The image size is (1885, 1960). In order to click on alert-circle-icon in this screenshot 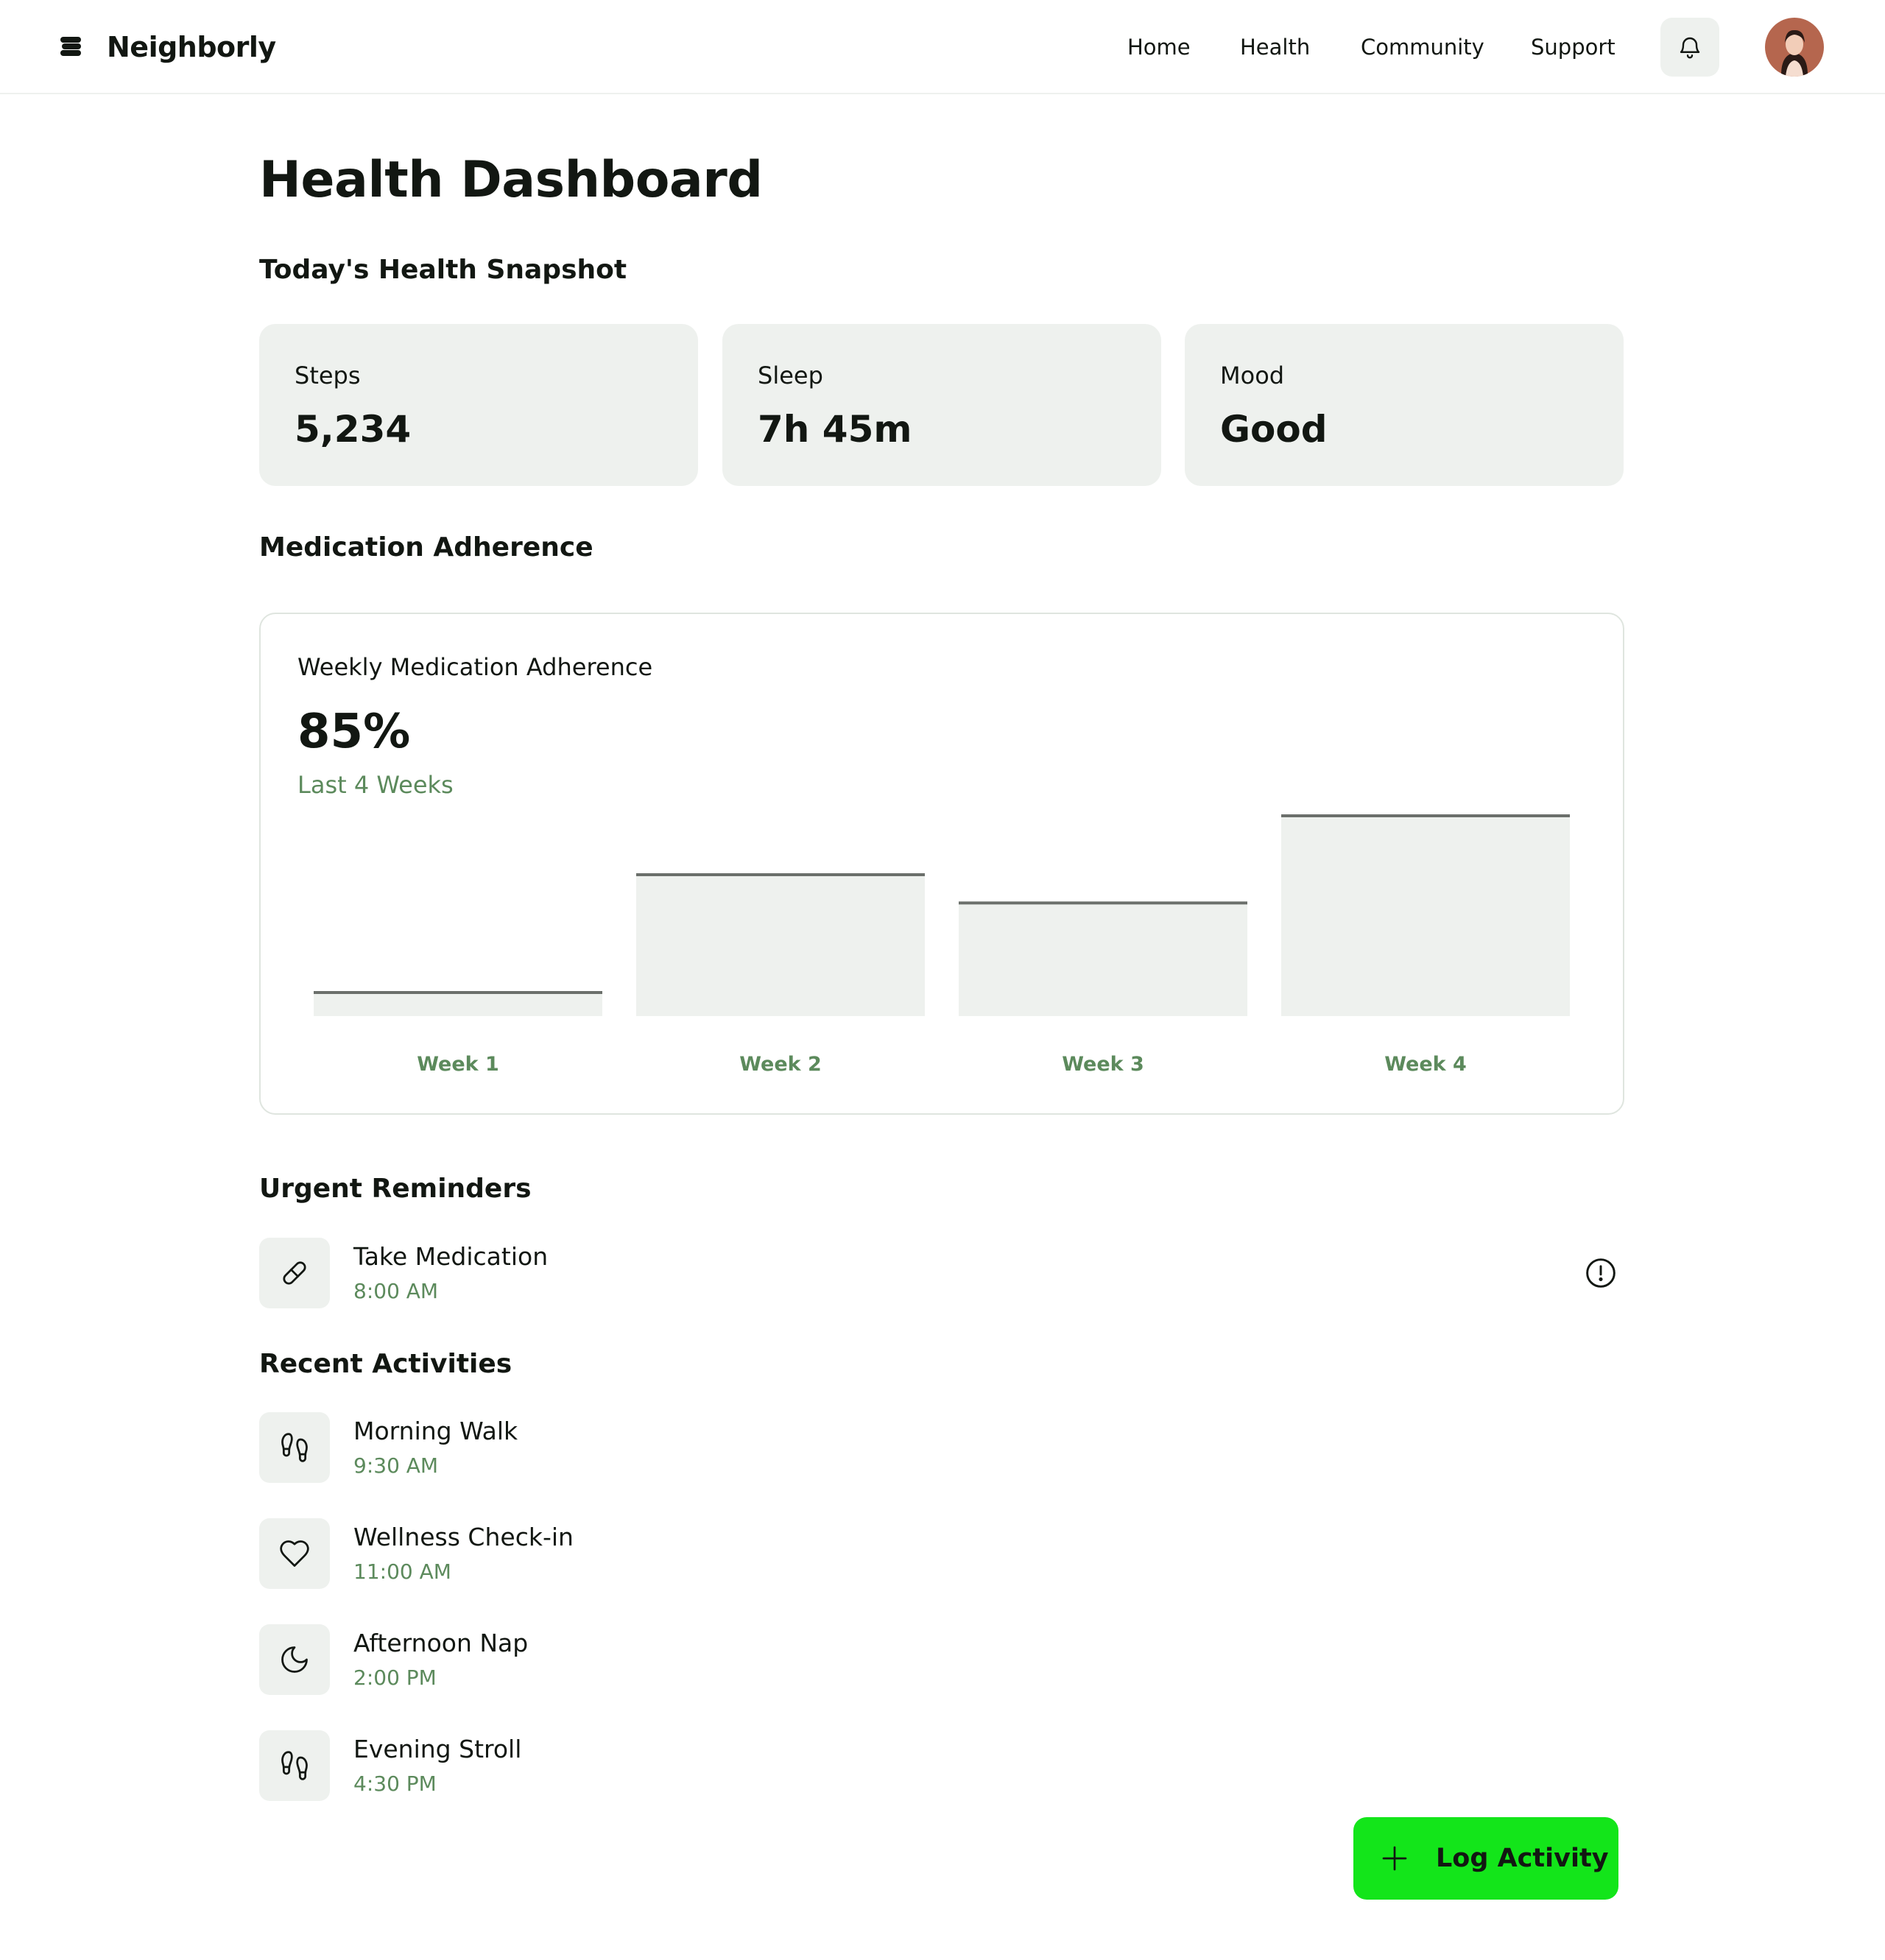, I will do `click(1601, 1273)`.